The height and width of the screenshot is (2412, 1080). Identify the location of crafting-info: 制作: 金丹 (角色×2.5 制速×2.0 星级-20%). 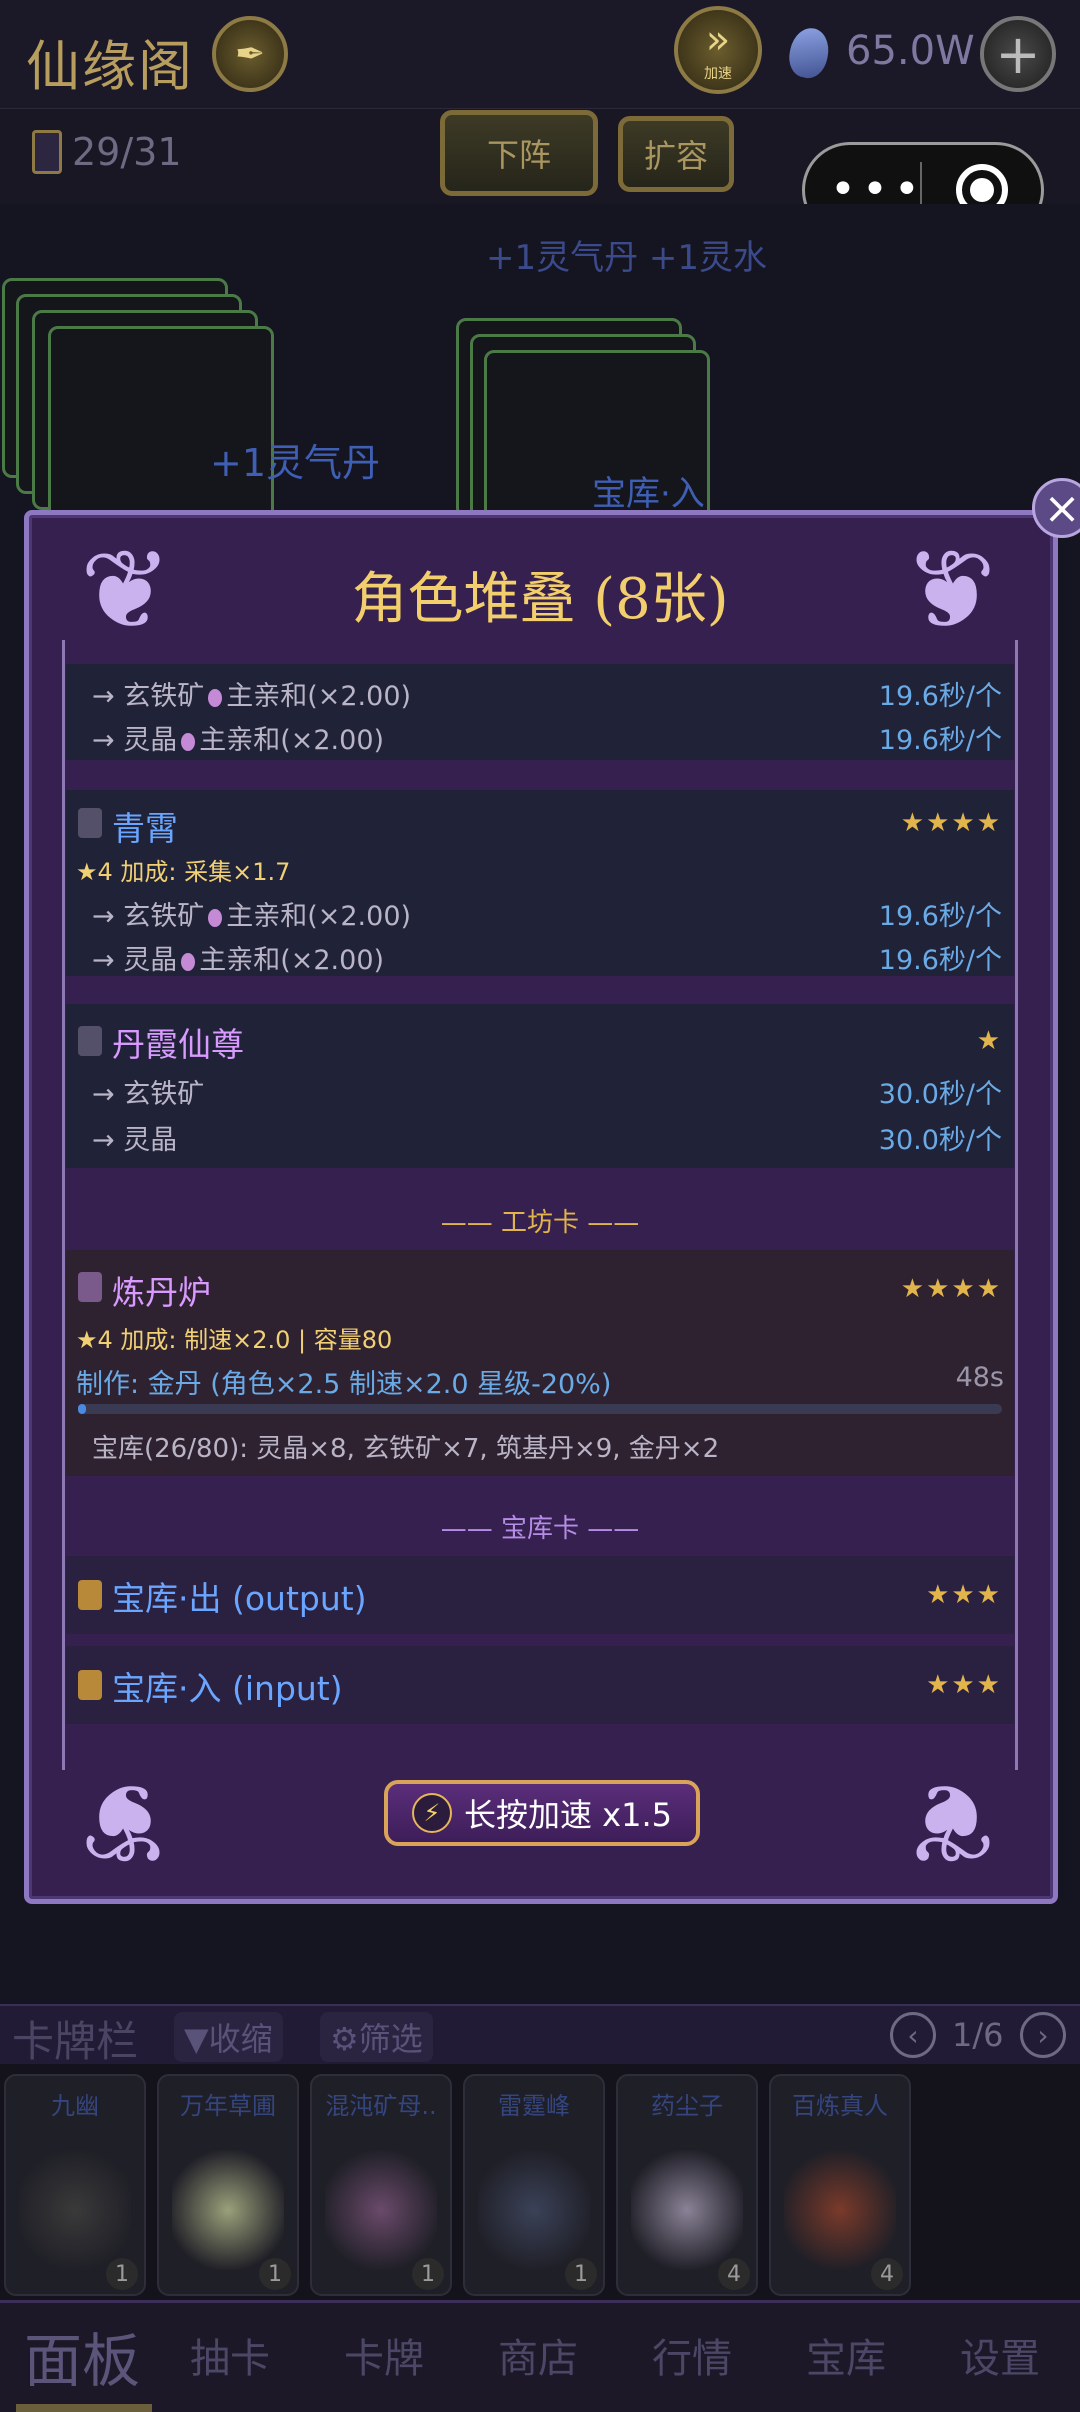
(344, 1384).